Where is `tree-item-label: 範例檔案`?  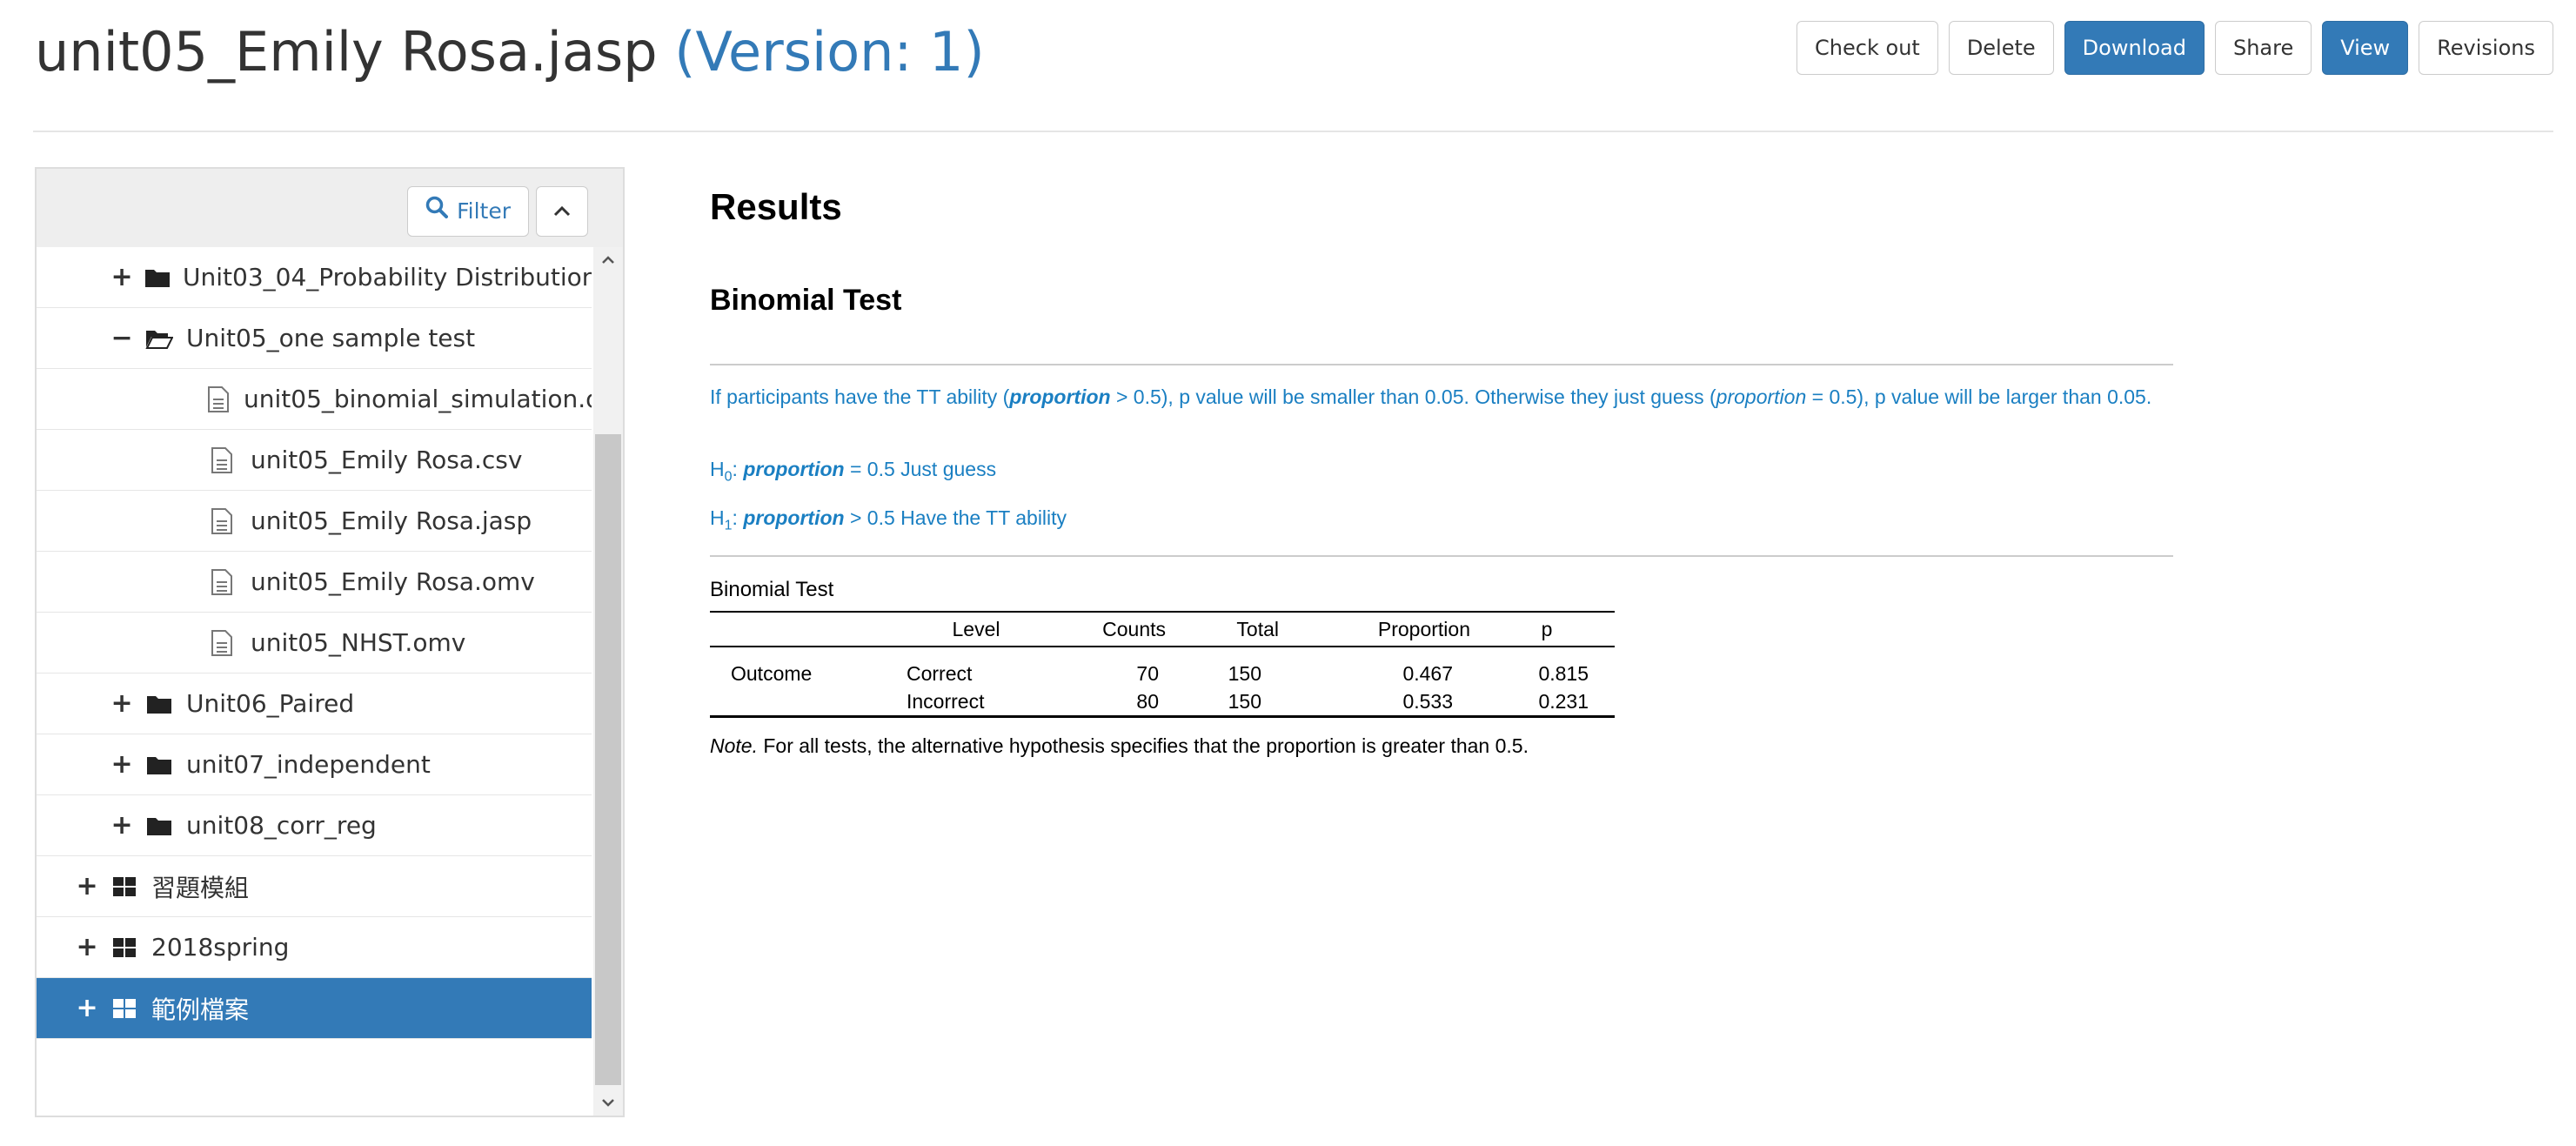 tree-item-label: 範例檔案 is located at coordinates (200, 1010).